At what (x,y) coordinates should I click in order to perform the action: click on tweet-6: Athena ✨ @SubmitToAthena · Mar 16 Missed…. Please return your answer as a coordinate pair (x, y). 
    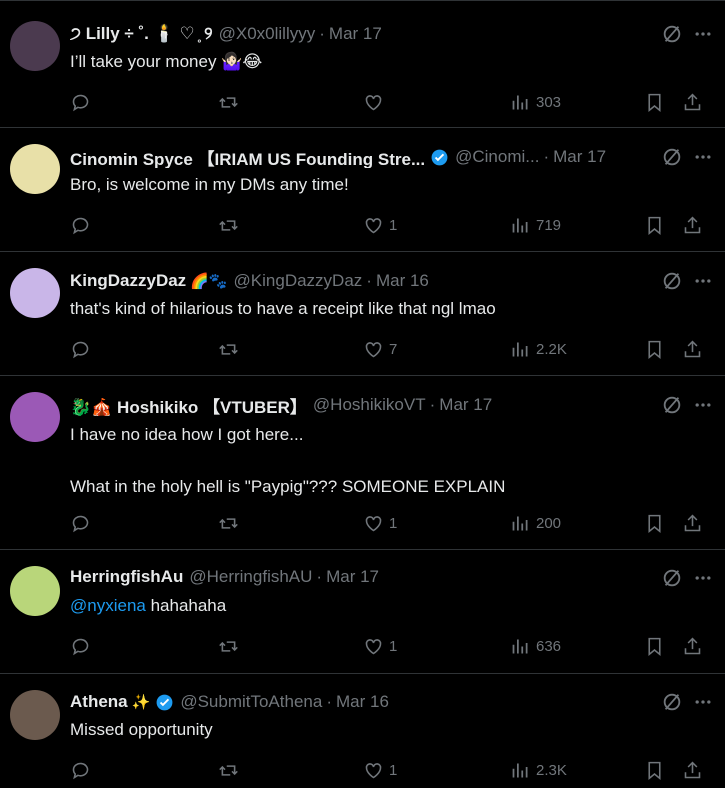
    Looking at the image, I should click on (362, 731).